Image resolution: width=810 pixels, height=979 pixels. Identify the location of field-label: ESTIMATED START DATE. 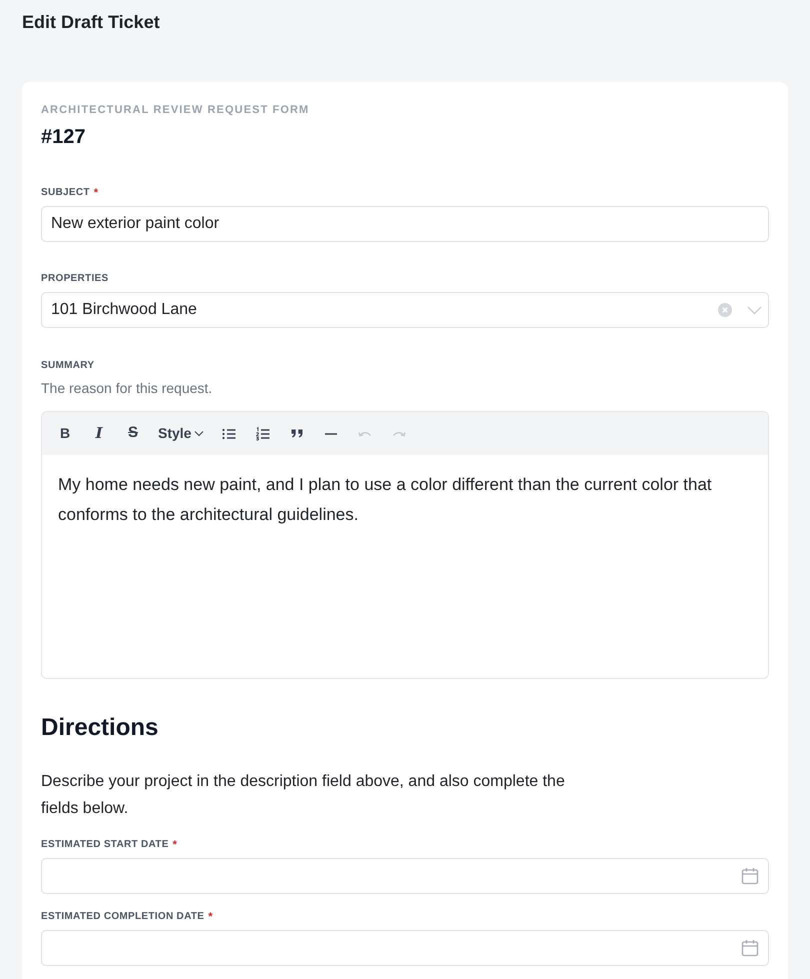
(105, 845).